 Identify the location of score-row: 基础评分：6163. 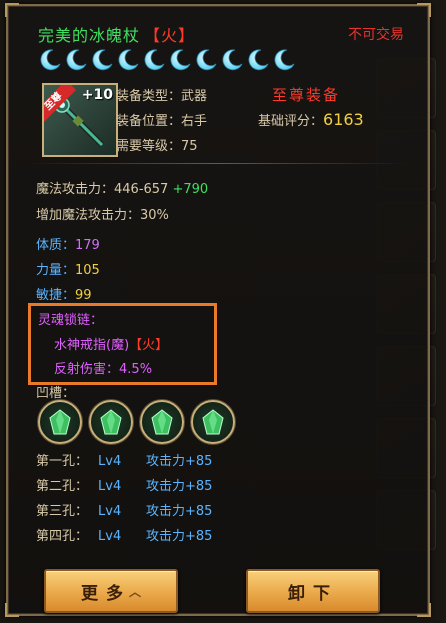
(311, 119).